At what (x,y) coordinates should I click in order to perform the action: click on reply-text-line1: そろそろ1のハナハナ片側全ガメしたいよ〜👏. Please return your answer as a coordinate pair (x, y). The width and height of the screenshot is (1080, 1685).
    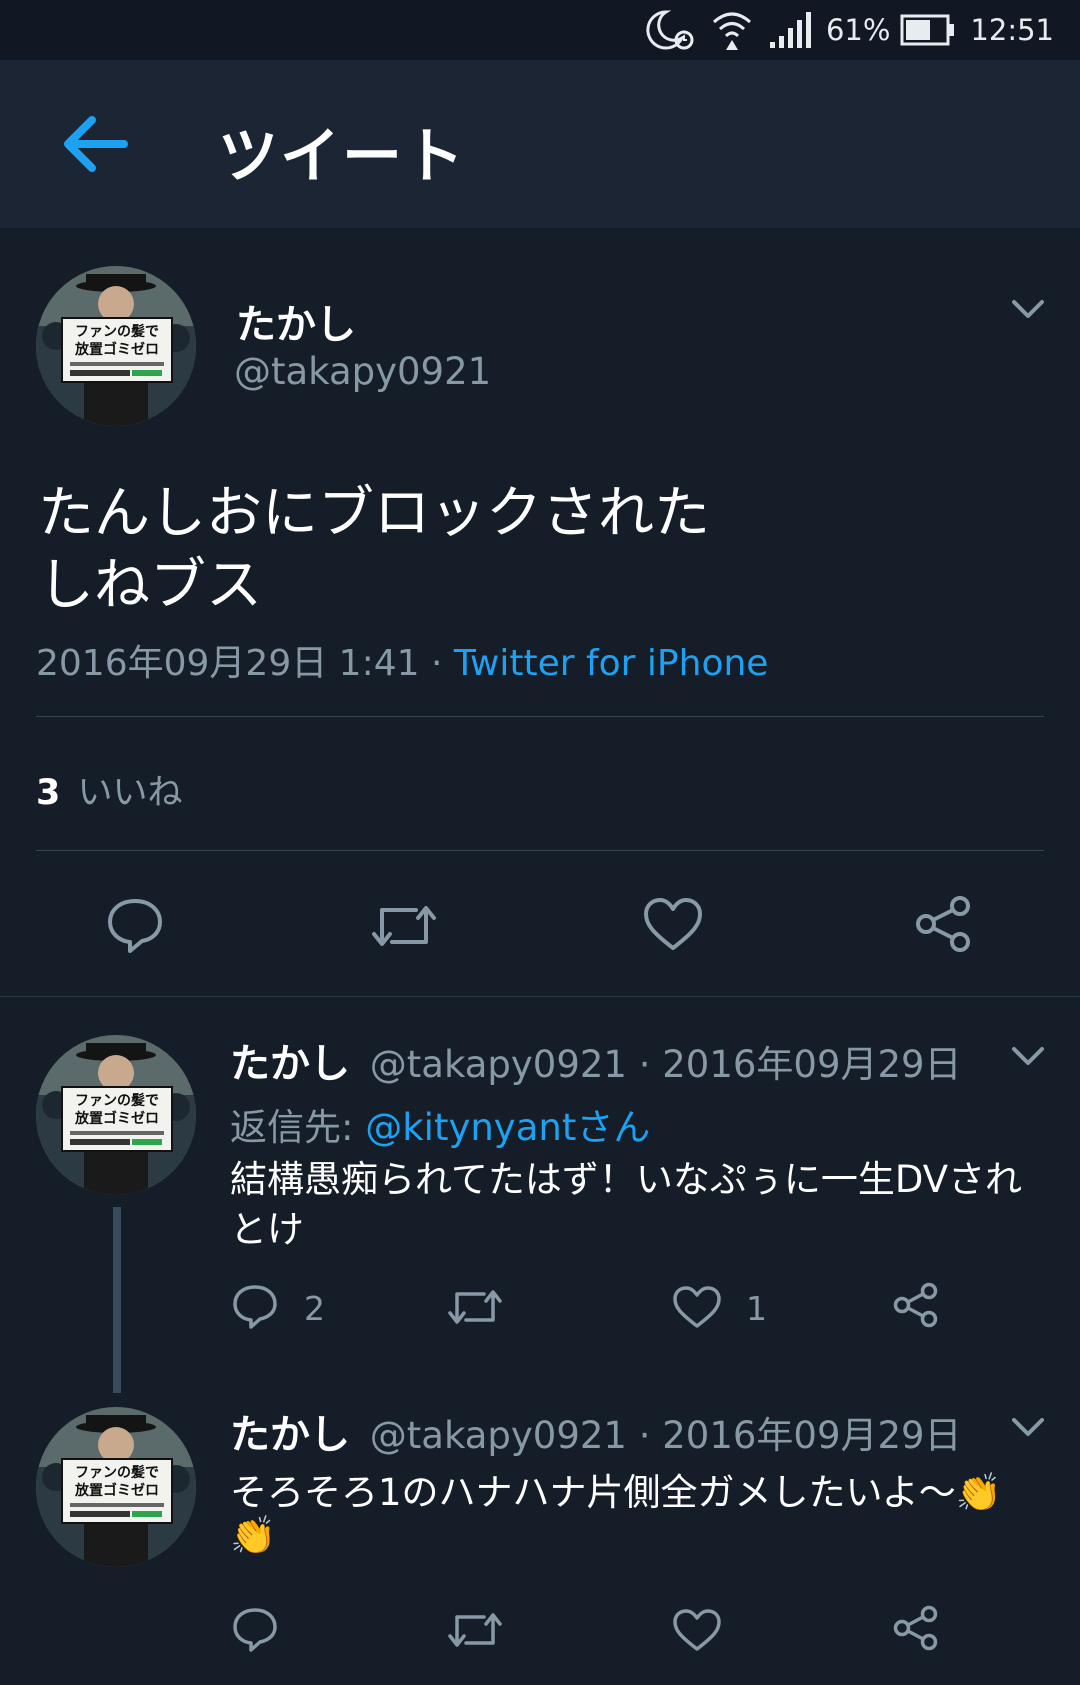
    Looking at the image, I should click on (616, 1492).